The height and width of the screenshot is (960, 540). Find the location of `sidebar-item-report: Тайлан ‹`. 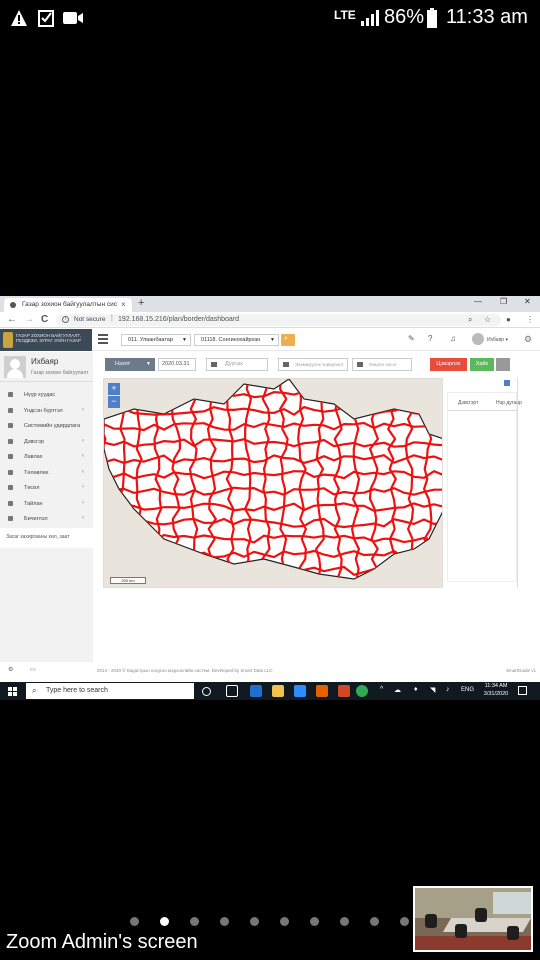

sidebar-item-report: Тайлан ‹ is located at coordinates (46, 505).